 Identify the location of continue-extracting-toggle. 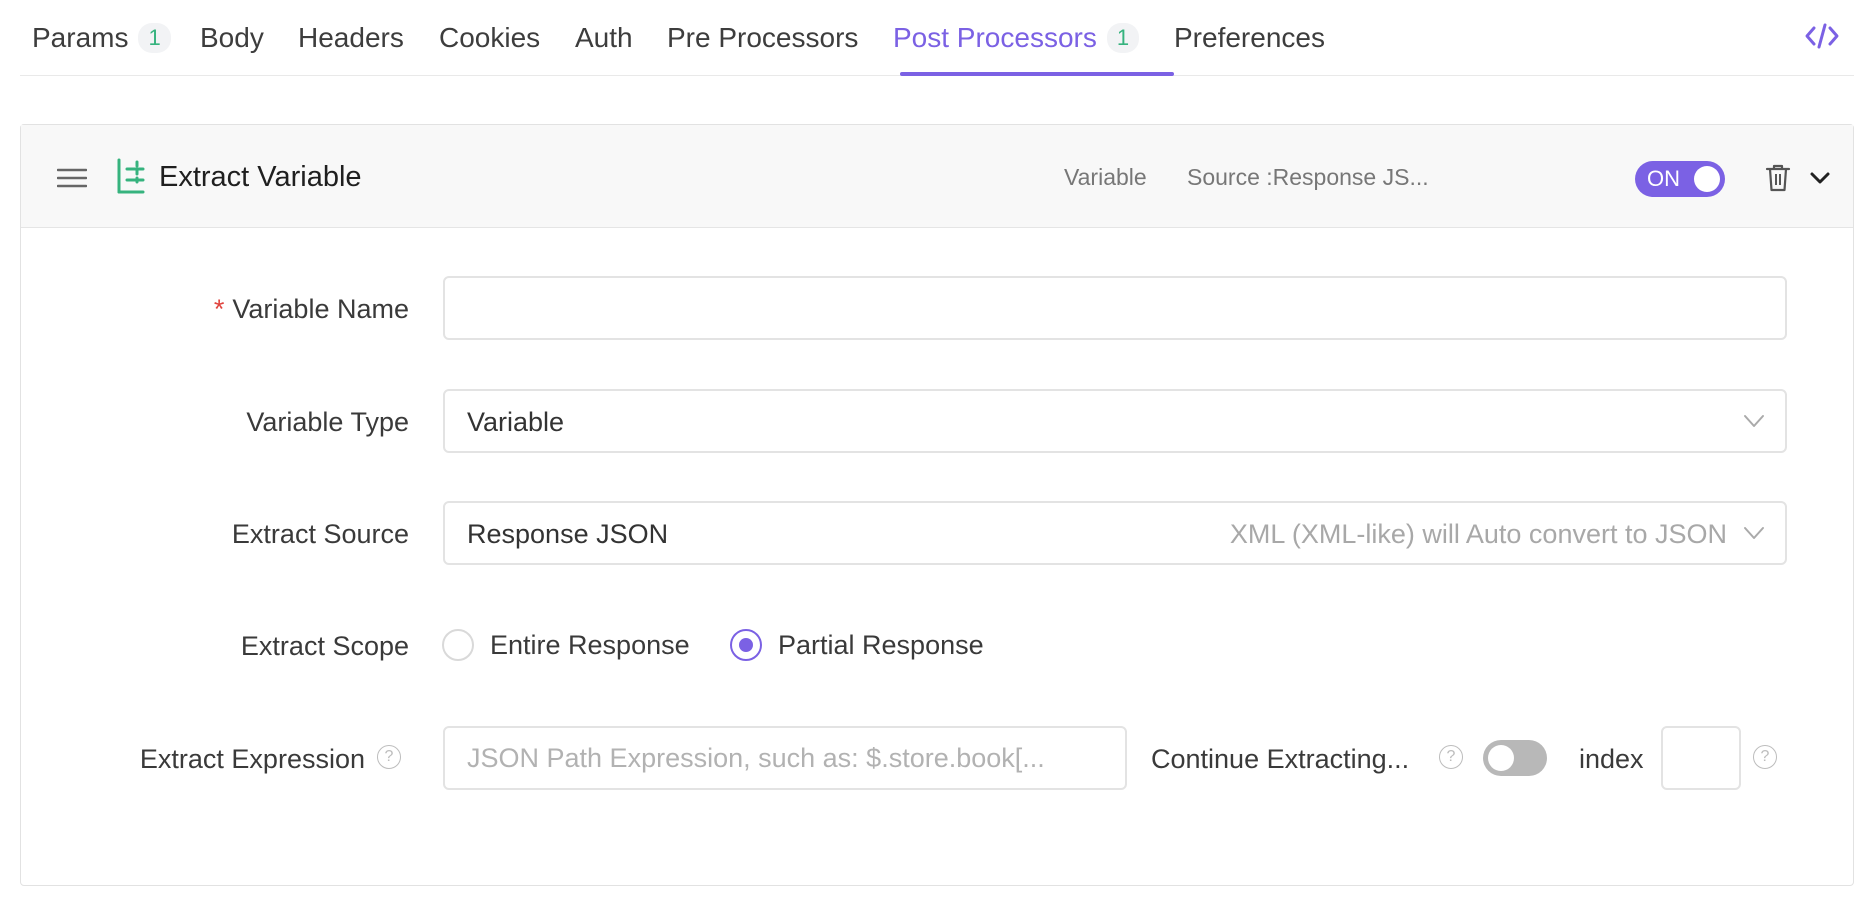
(1515, 758).